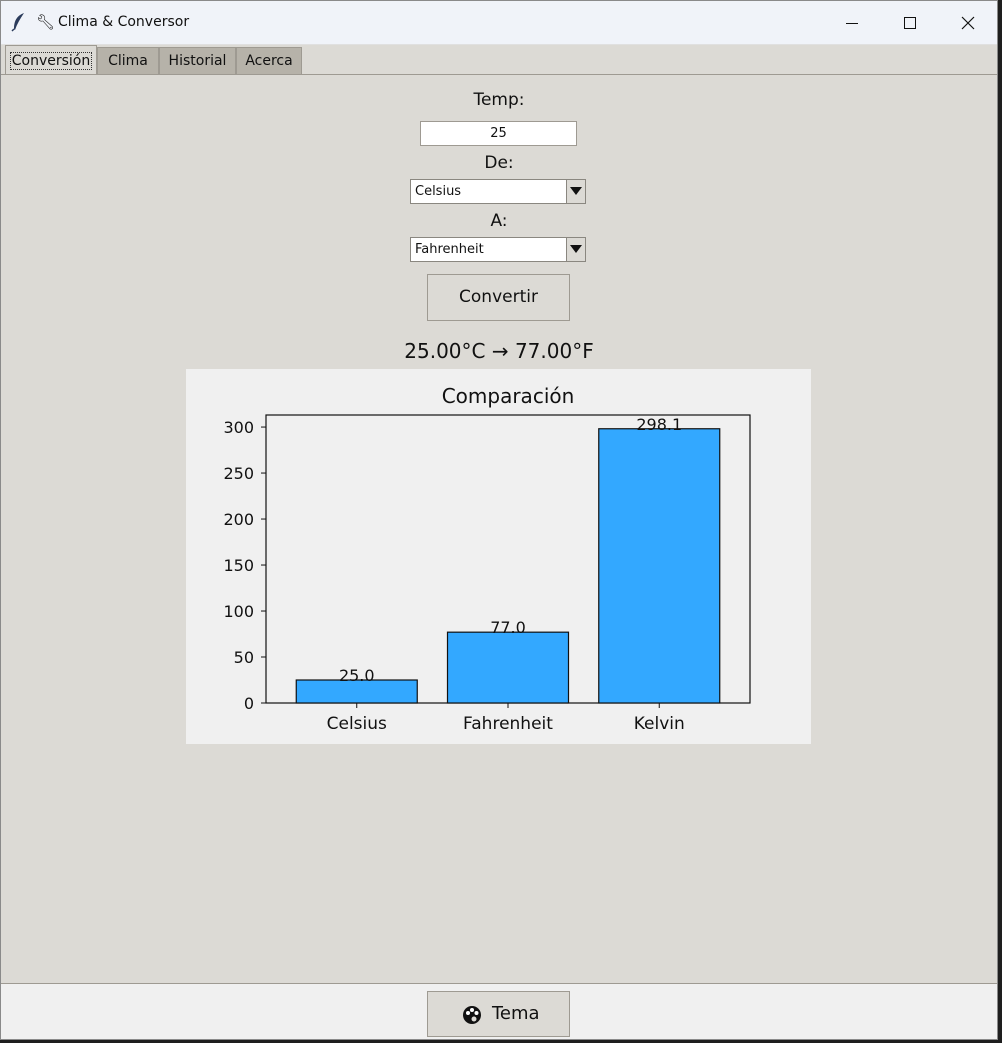  What do you see at coordinates (46, 22) in the screenshot?
I see `wrench-icon: 🔧︎` at bounding box center [46, 22].